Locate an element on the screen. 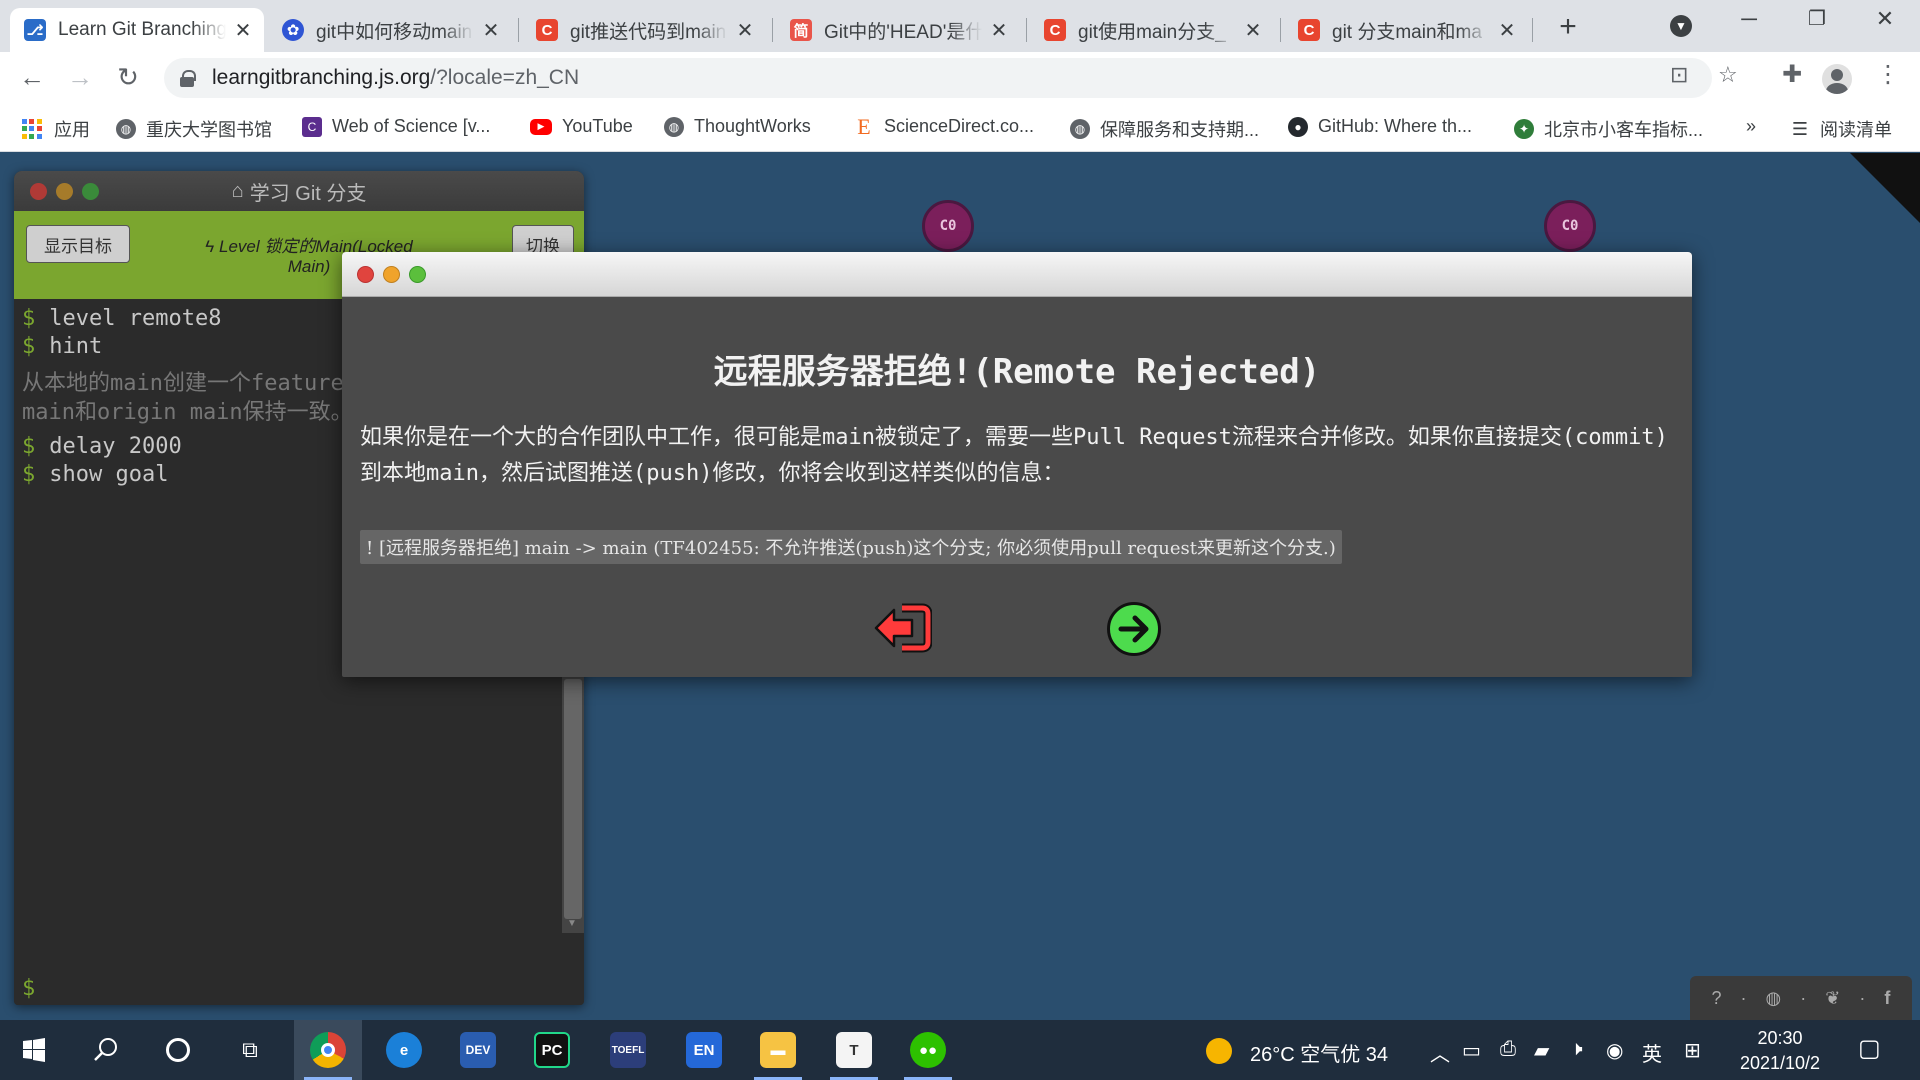 This screenshot has height=1080, width=1920. new-tab-button: + is located at coordinates (1568, 27).